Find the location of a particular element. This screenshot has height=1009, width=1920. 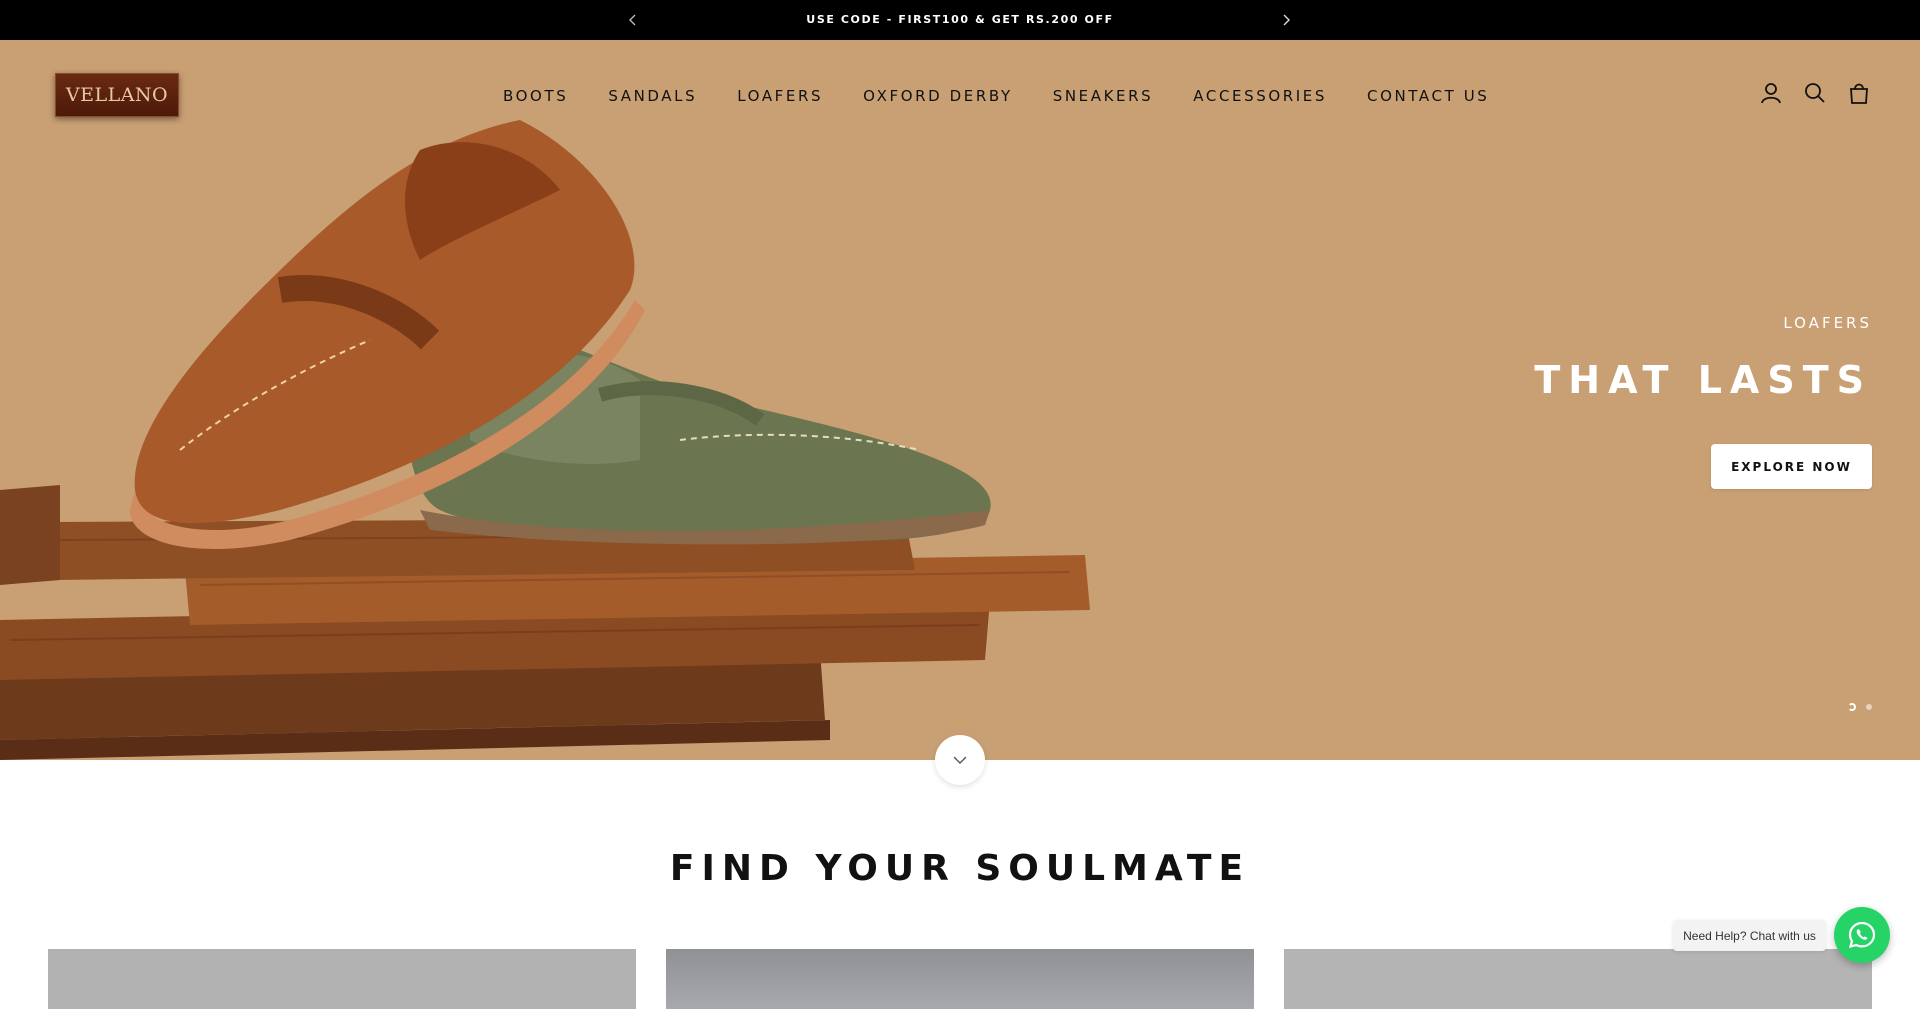

header-actions is located at coordinates (1815, 93).